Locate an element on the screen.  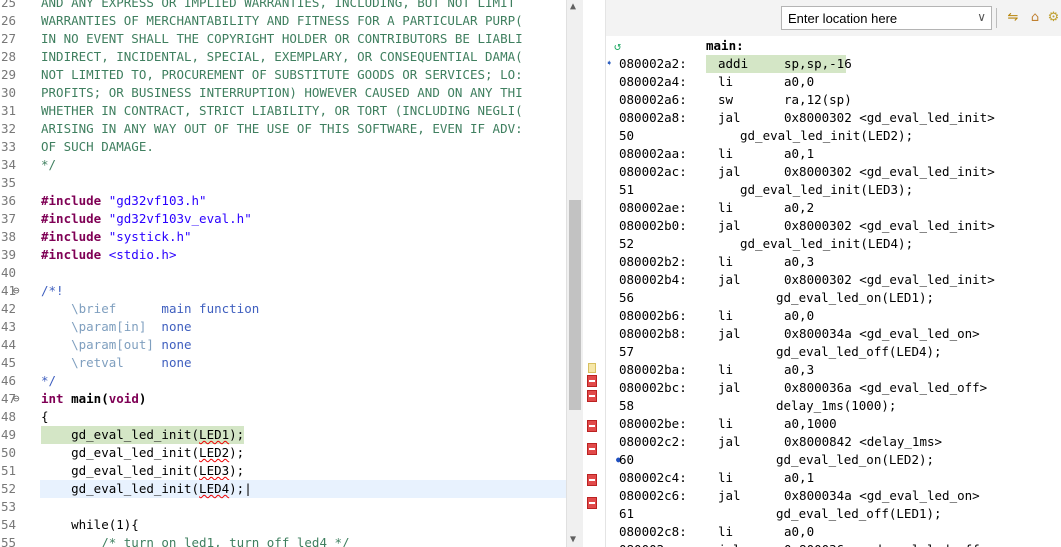
code-line: 38 #include "systick.h" is located at coordinates (283, 237).